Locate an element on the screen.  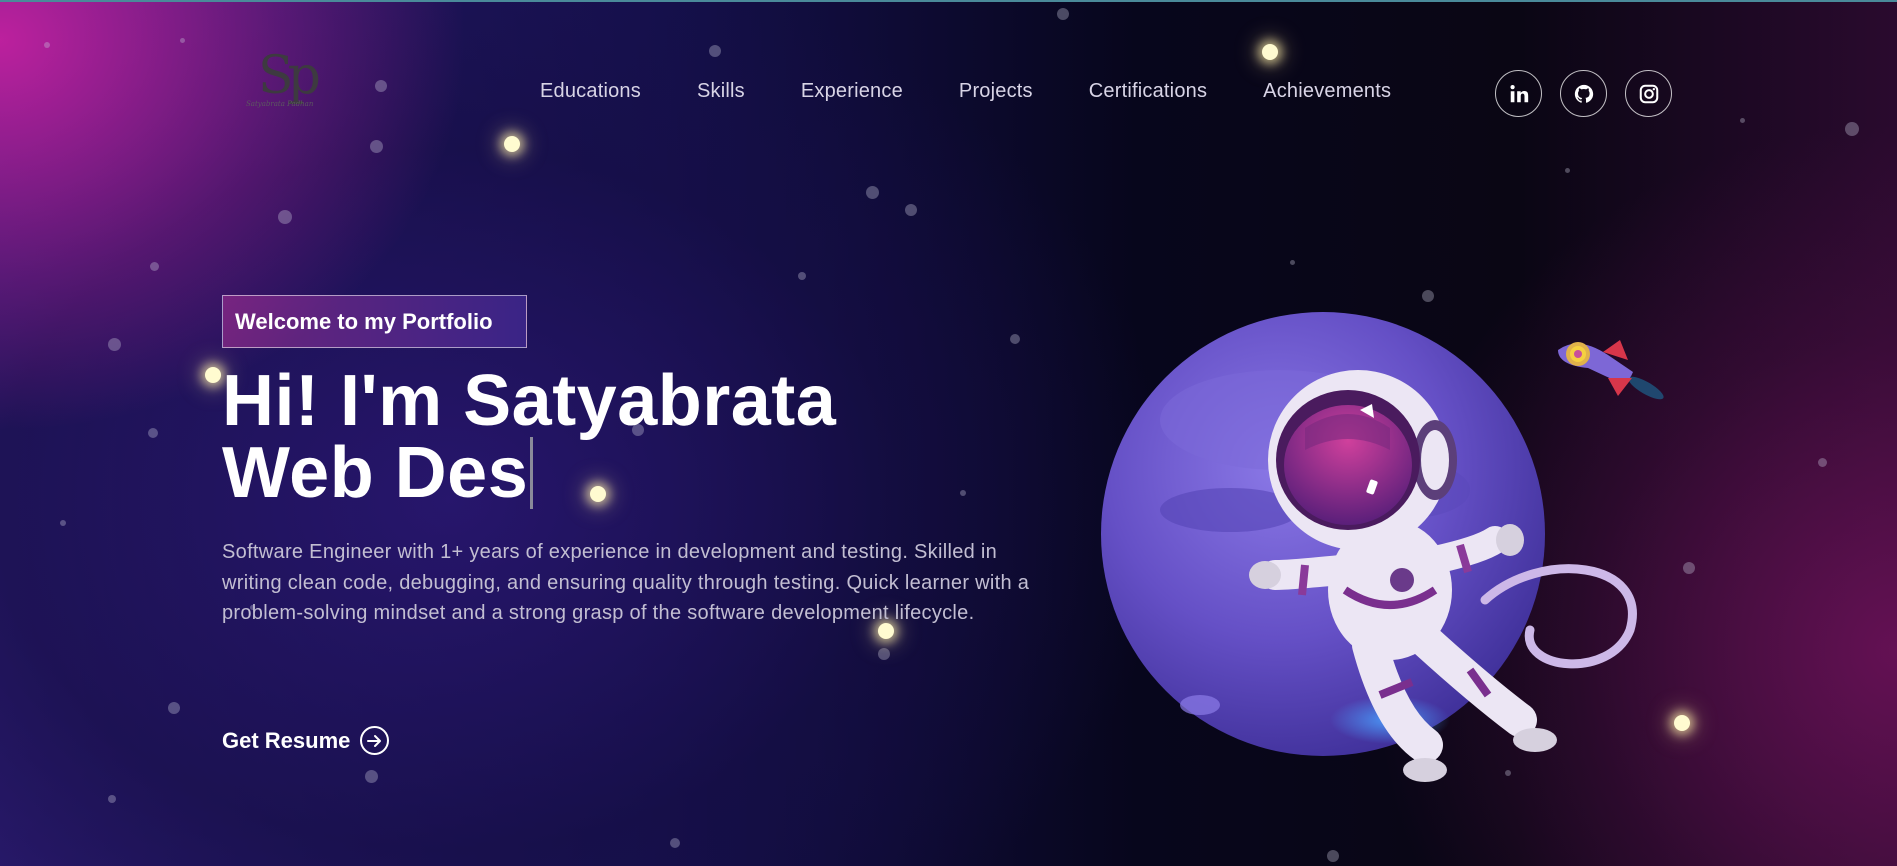
social-links is located at coordinates (1583, 93).